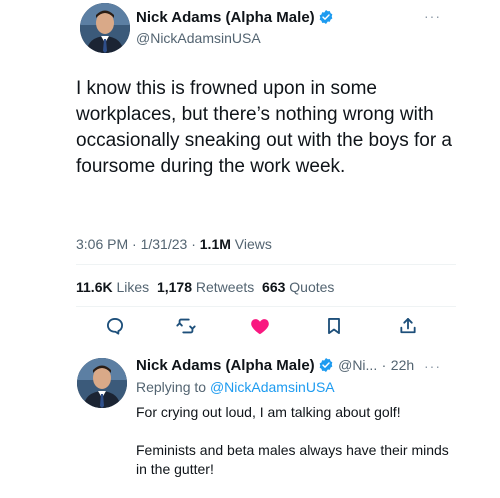 The width and height of the screenshot is (500, 498). I want to click on likes-stat: 11.6K Likes, so click(112, 287).